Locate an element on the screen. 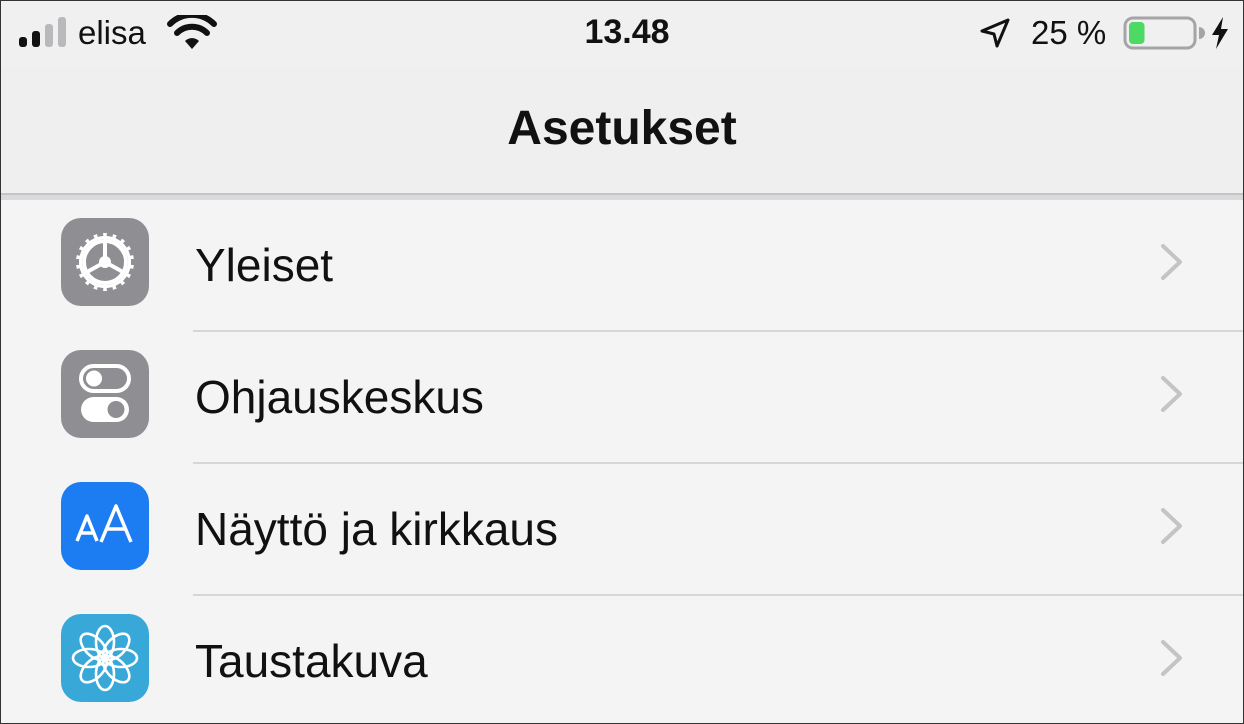 This screenshot has width=1244, height=724. charging-bolt-icon is located at coordinates (1220, 33).